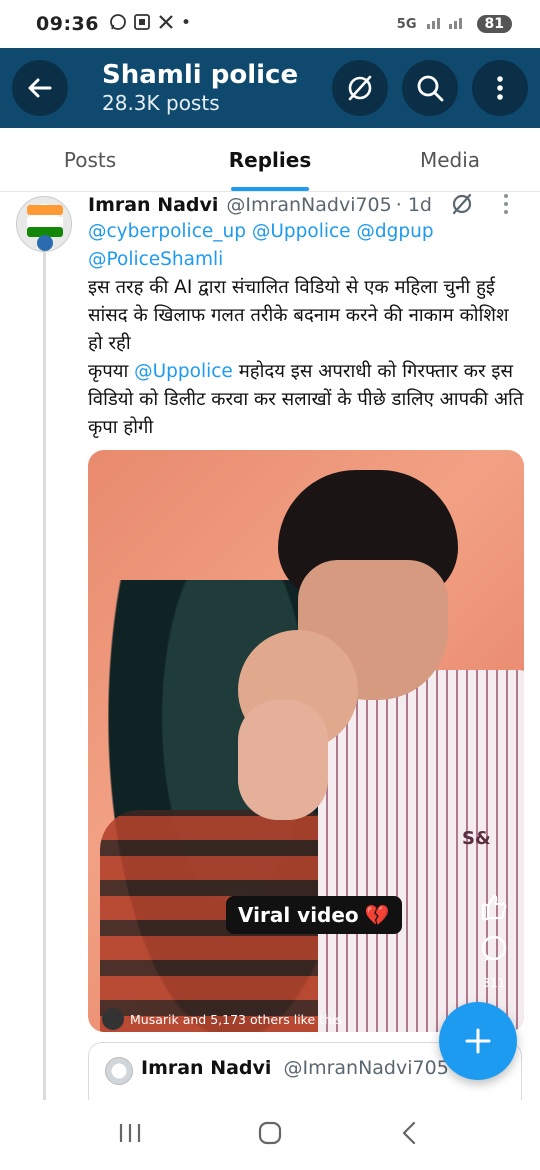  Describe the element at coordinates (366, 1068) in the screenshot. I see `quoted-author-handle: @ImranNadvi705` at that location.